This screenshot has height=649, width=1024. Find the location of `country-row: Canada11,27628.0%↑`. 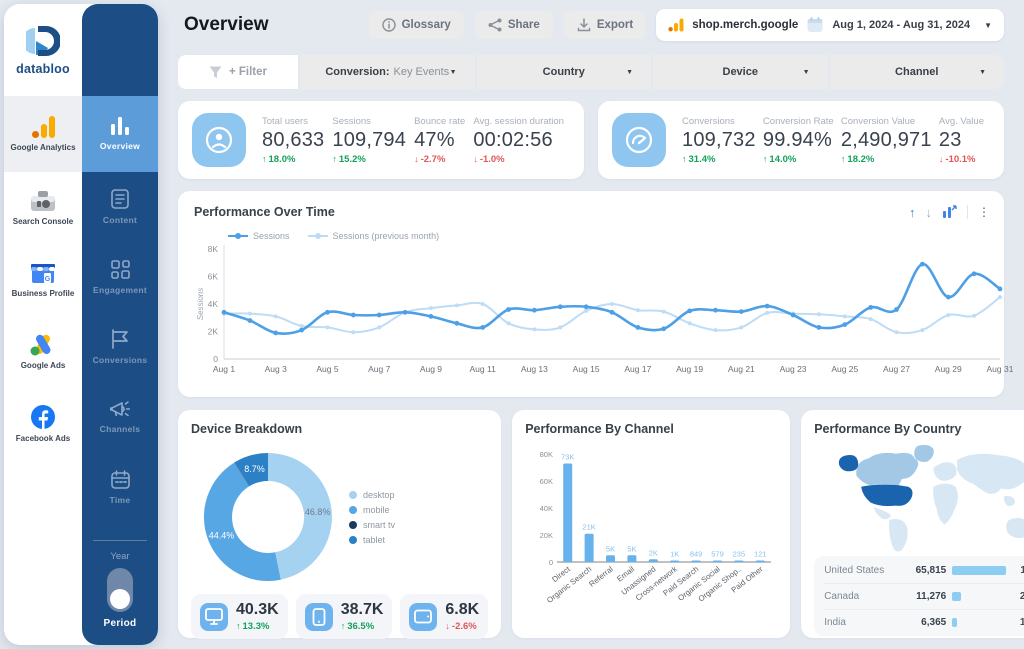

country-row: Canada11,27628.0%↑ is located at coordinates (924, 596).